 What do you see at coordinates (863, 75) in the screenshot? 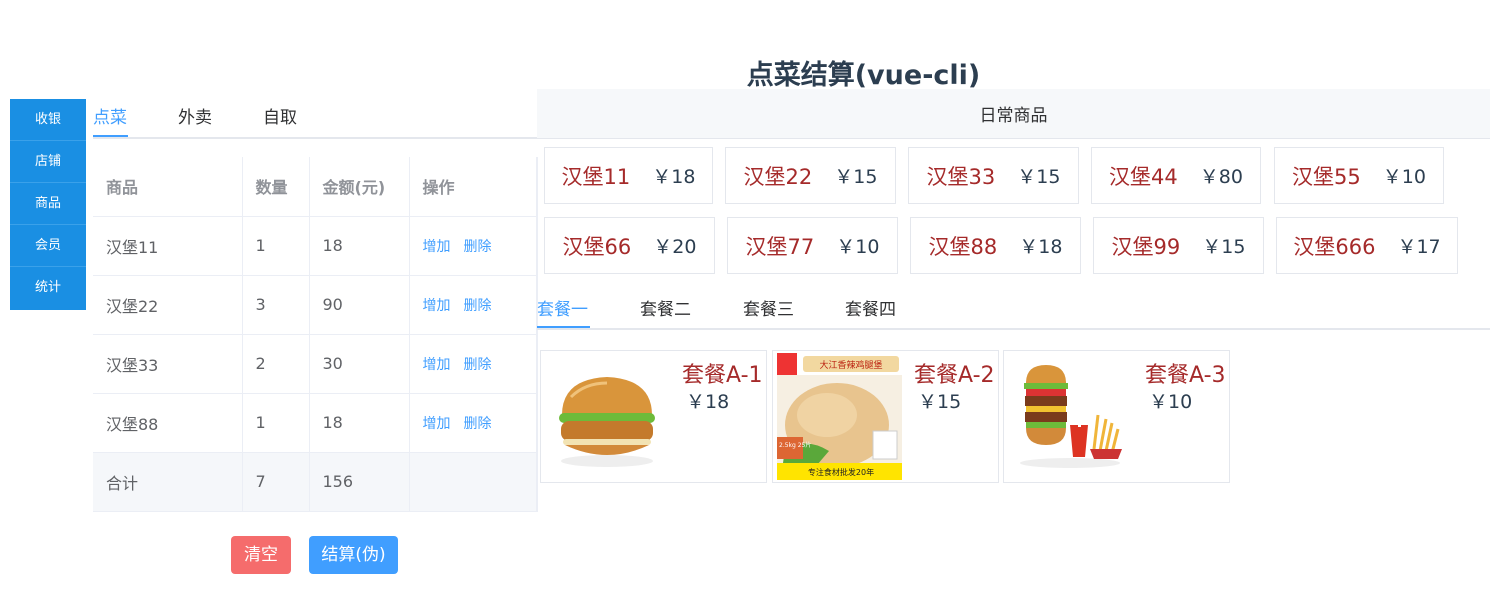
I see `page-title: 点菜结算(vue-cli)` at bounding box center [863, 75].